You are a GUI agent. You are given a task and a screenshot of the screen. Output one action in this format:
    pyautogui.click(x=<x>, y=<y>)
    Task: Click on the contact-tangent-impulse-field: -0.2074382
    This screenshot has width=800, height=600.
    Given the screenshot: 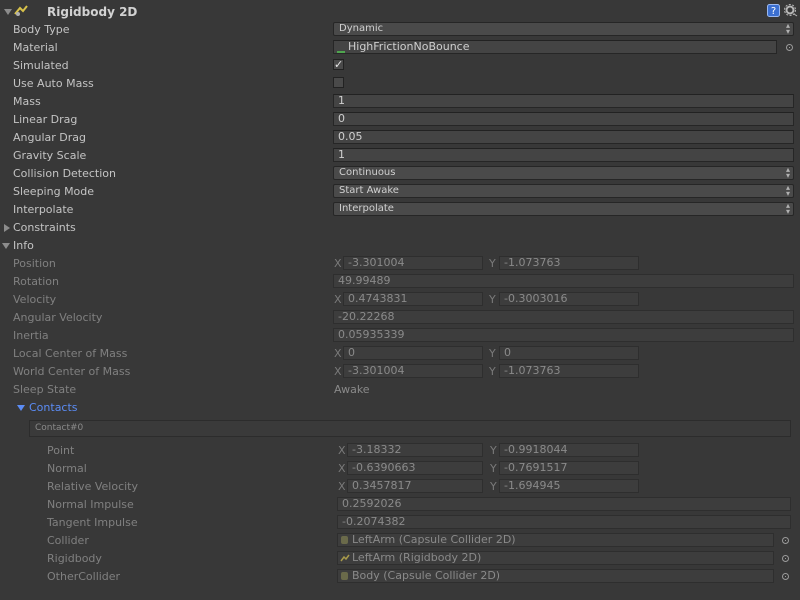 What is the action you would take?
    pyautogui.click(x=564, y=522)
    